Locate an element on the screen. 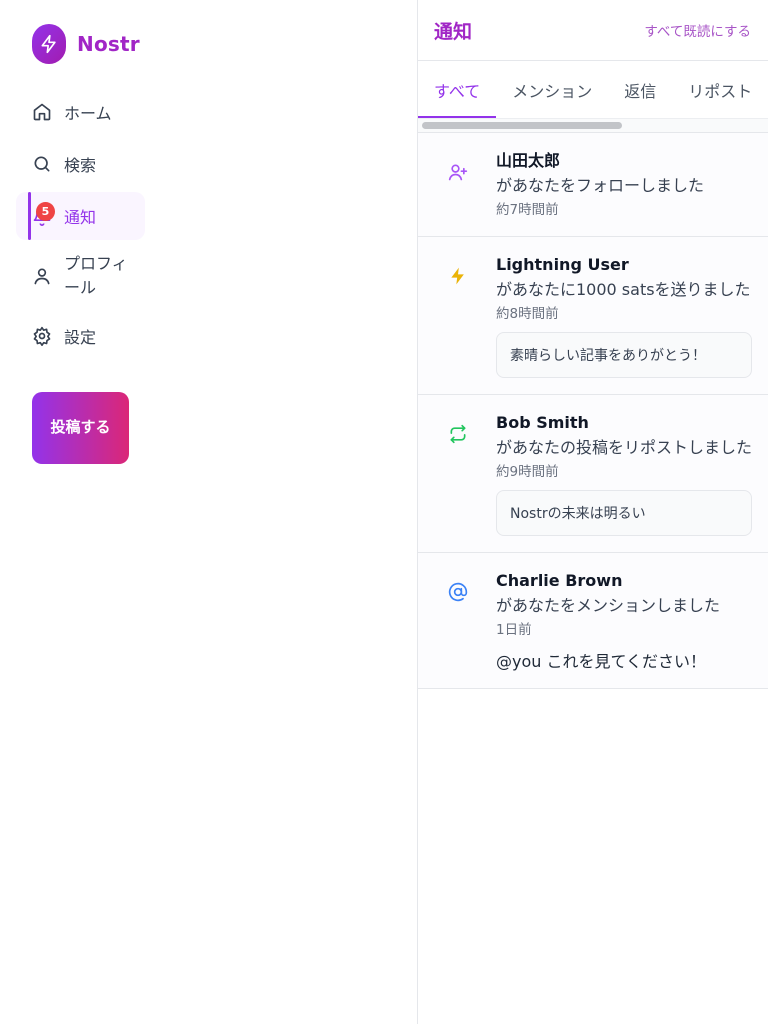 This screenshot has height=1024, width=768. tab-replies: 返信 is located at coordinates (640, 89).